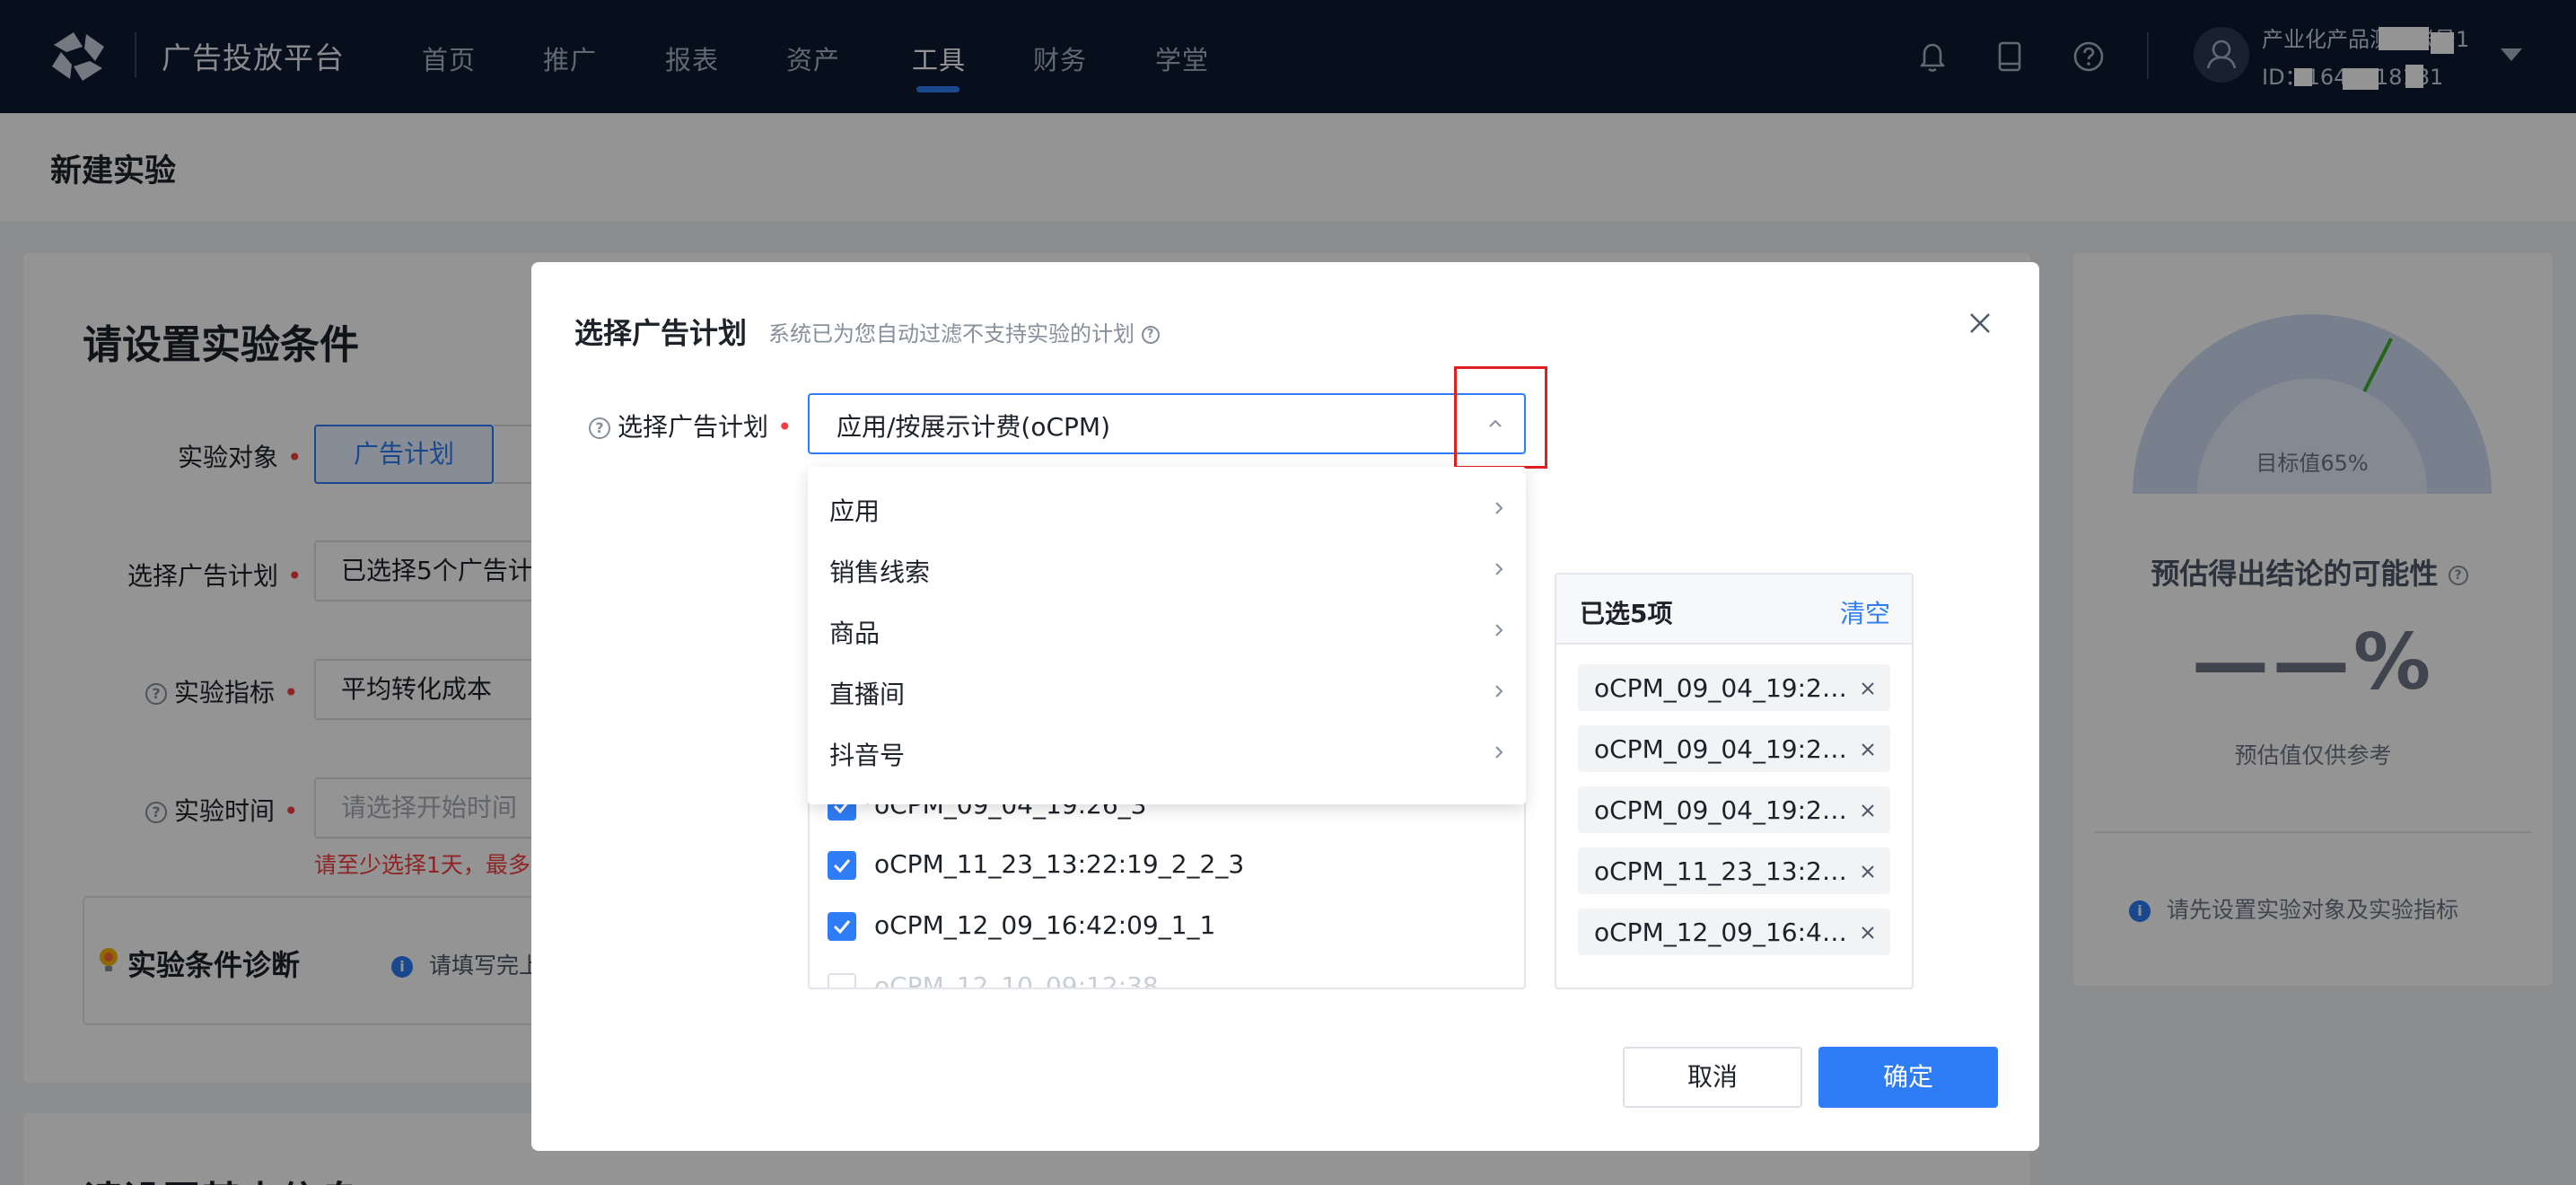 The height and width of the screenshot is (1185, 2576). Describe the element at coordinates (1908, 1077) in the screenshot. I see `confirm-button: 确定` at that location.